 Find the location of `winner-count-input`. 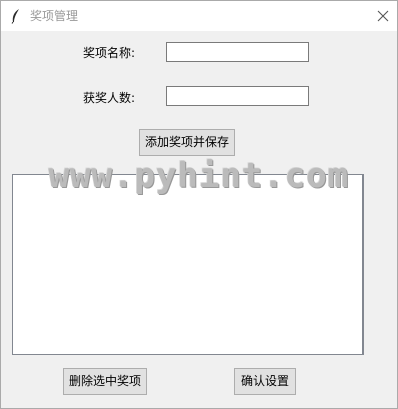

winner-count-input is located at coordinates (237, 96).